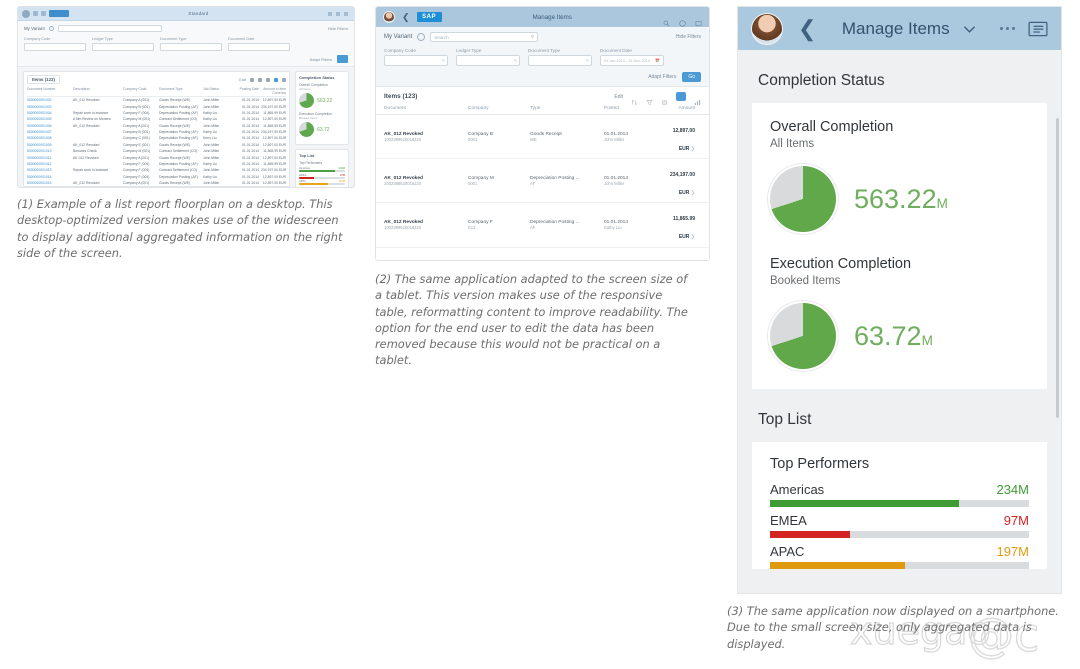  What do you see at coordinates (1038, 29) in the screenshot?
I see `list-view-icon` at bounding box center [1038, 29].